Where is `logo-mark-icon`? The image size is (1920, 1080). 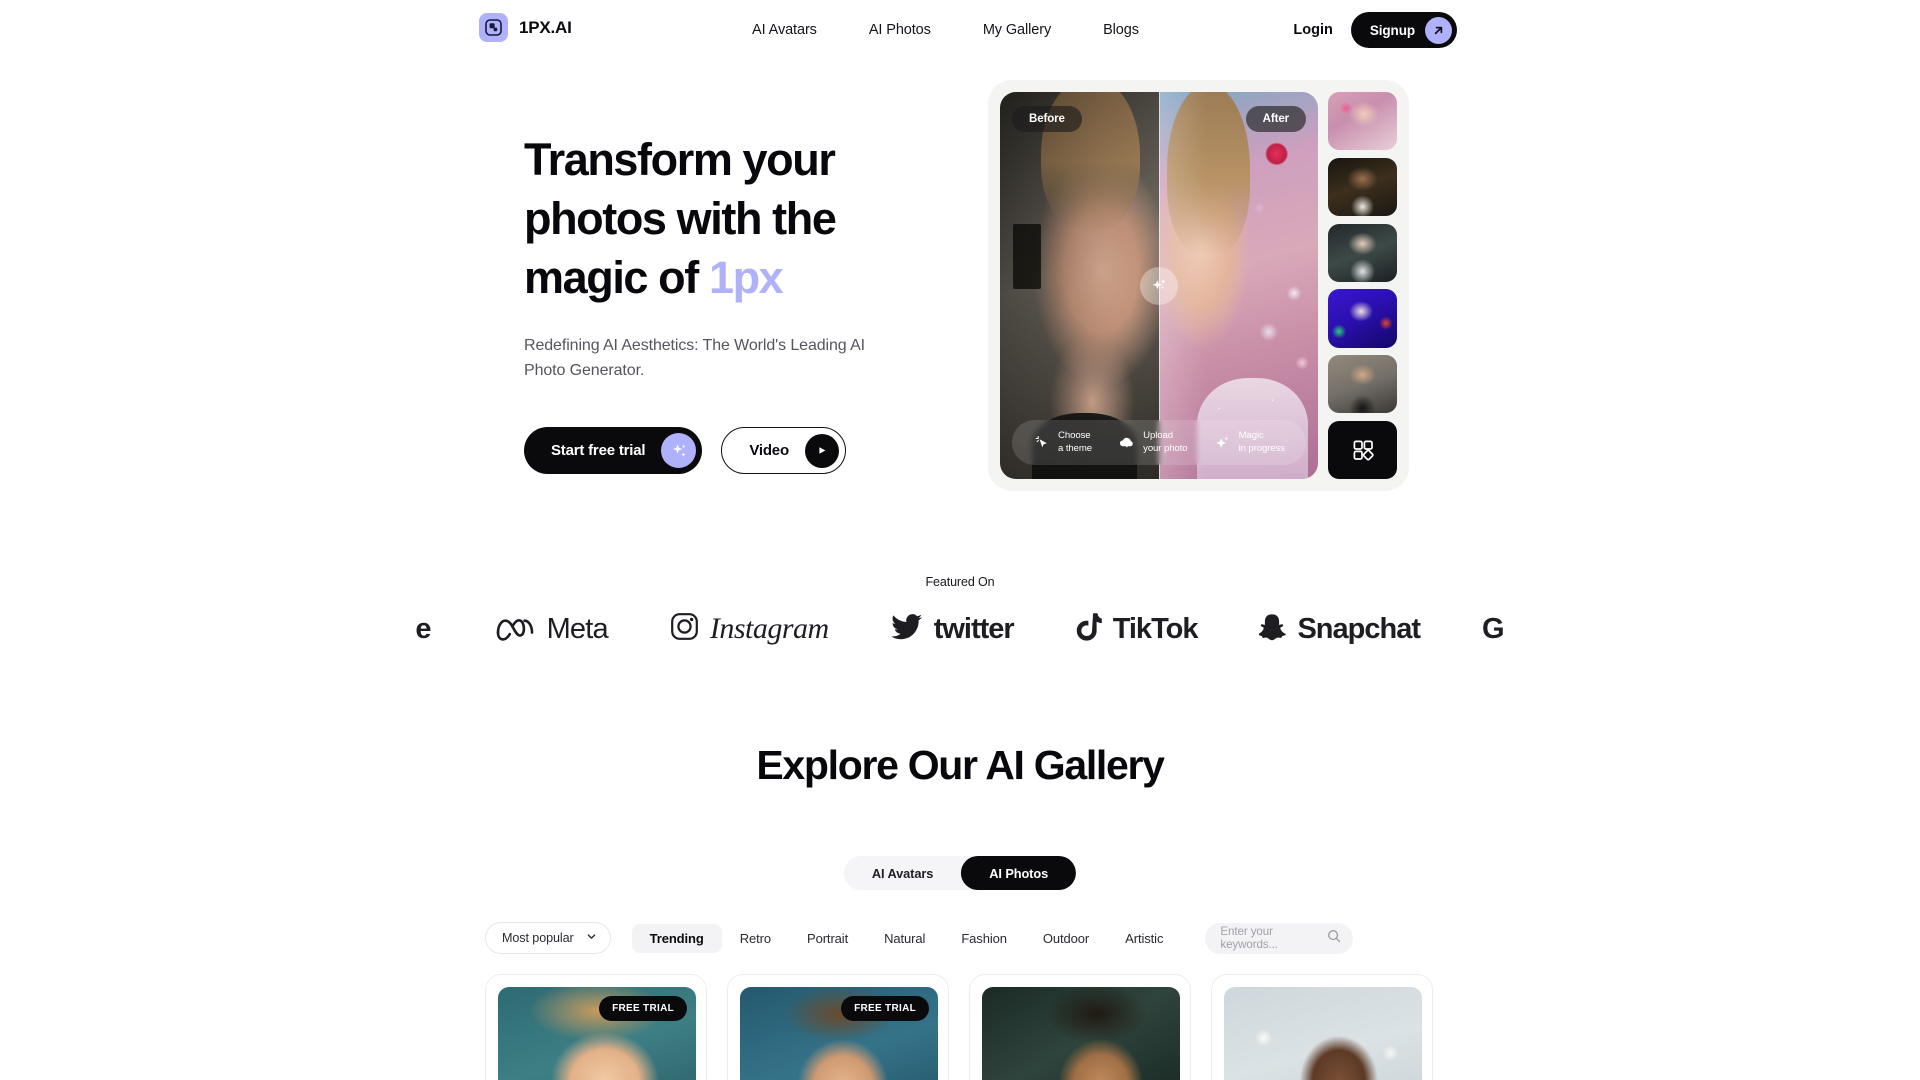
logo-mark-icon is located at coordinates (493, 27).